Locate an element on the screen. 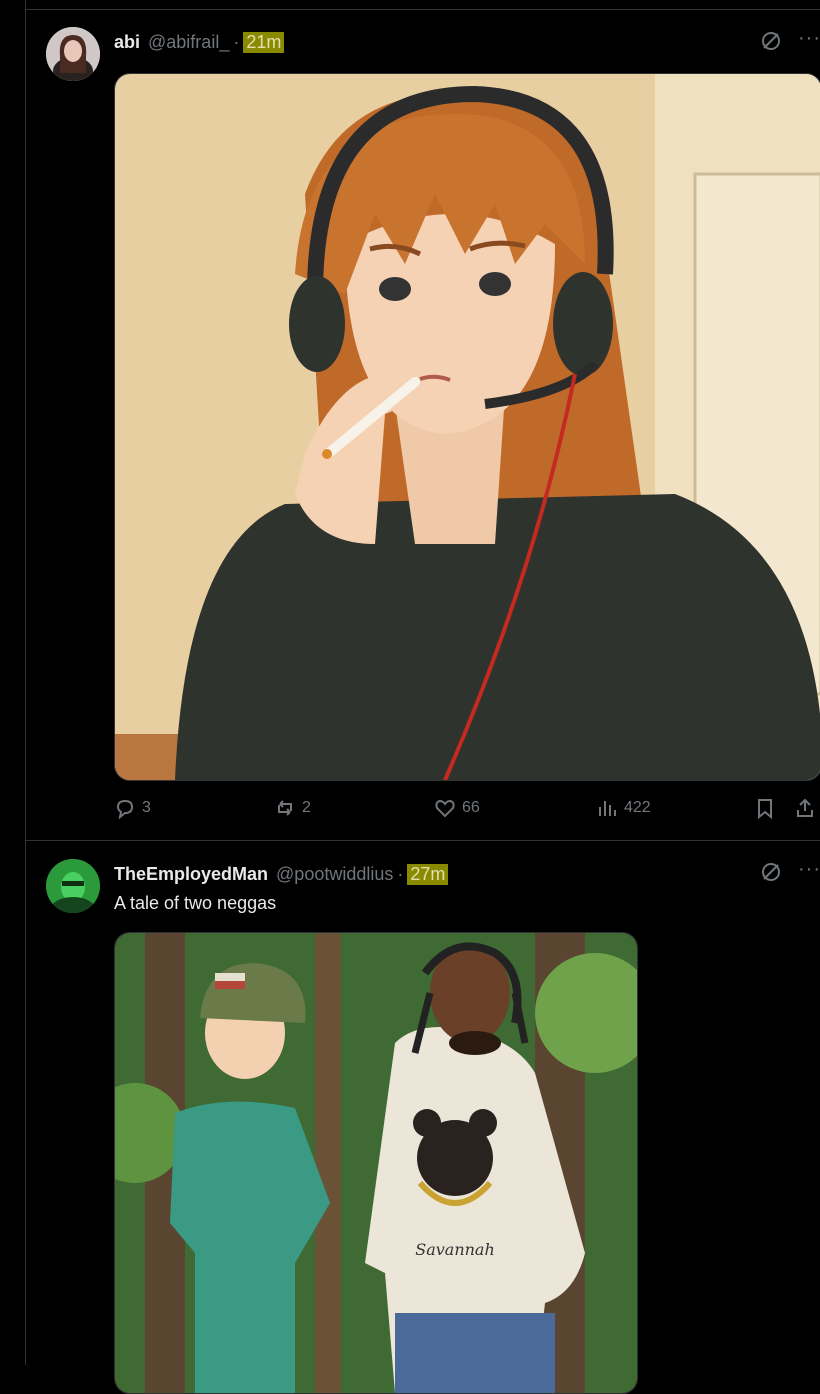 The width and height of the screenshot is (820, 1394). heart-icon is located at coordinates (445, 808).